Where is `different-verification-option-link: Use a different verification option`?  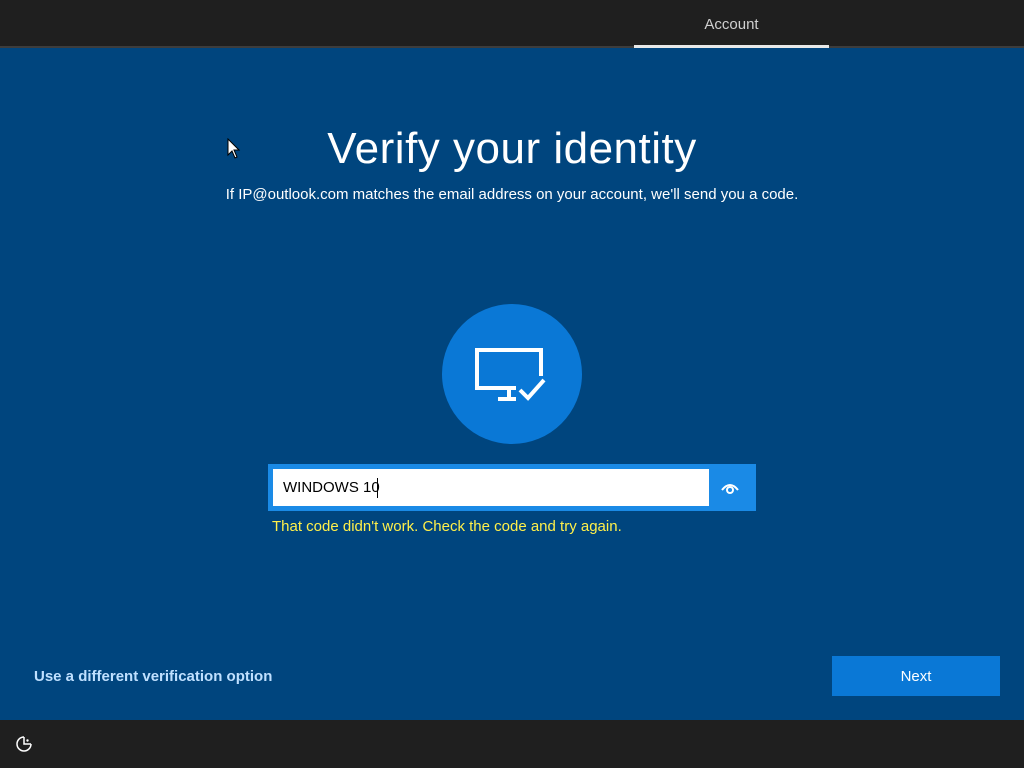 different-verification-option-link: Use a different verification option is located at coordinates (153, 676).